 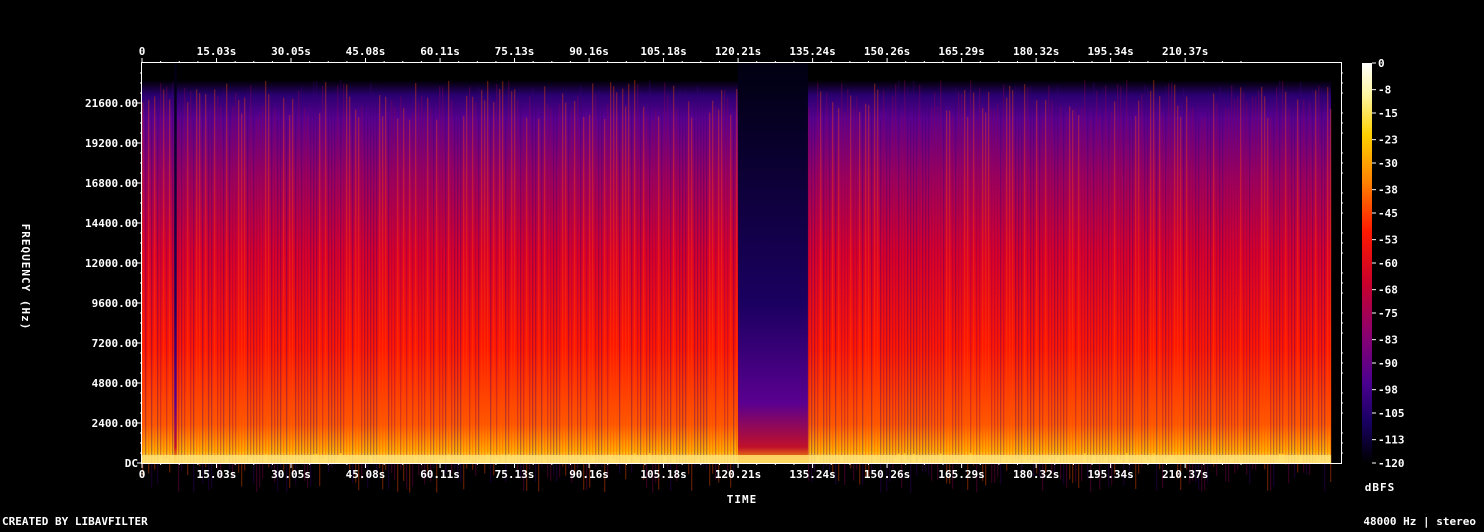 What do you see at coordinates (291, 474) in the screenshot?
I see `x-tick-label-bottom: 30.05s` at bounding box center [291, 474].